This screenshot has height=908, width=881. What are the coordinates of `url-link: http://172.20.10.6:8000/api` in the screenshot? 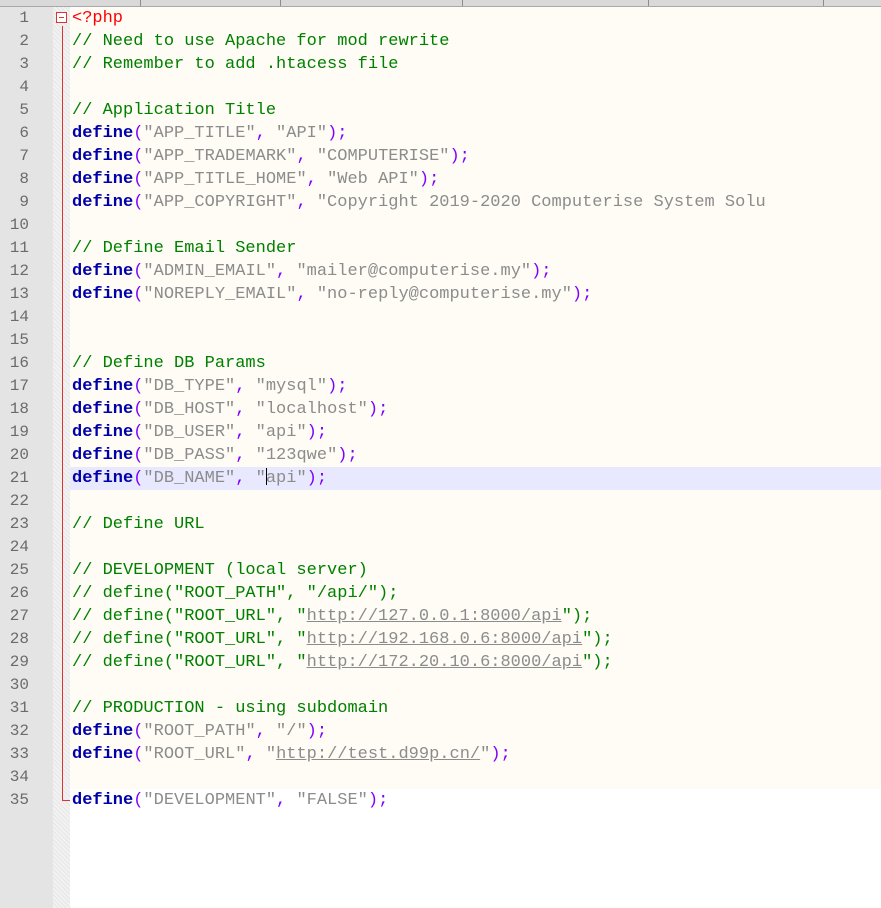 It's located at (444, 662).